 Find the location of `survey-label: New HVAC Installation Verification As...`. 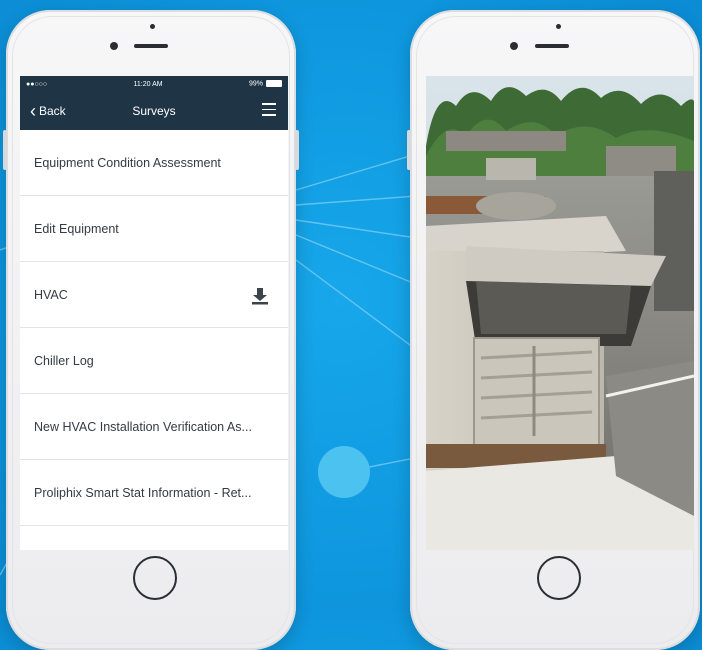

survey-label: New HVAC Installation Verification As... is located at coordinates (143, 426).